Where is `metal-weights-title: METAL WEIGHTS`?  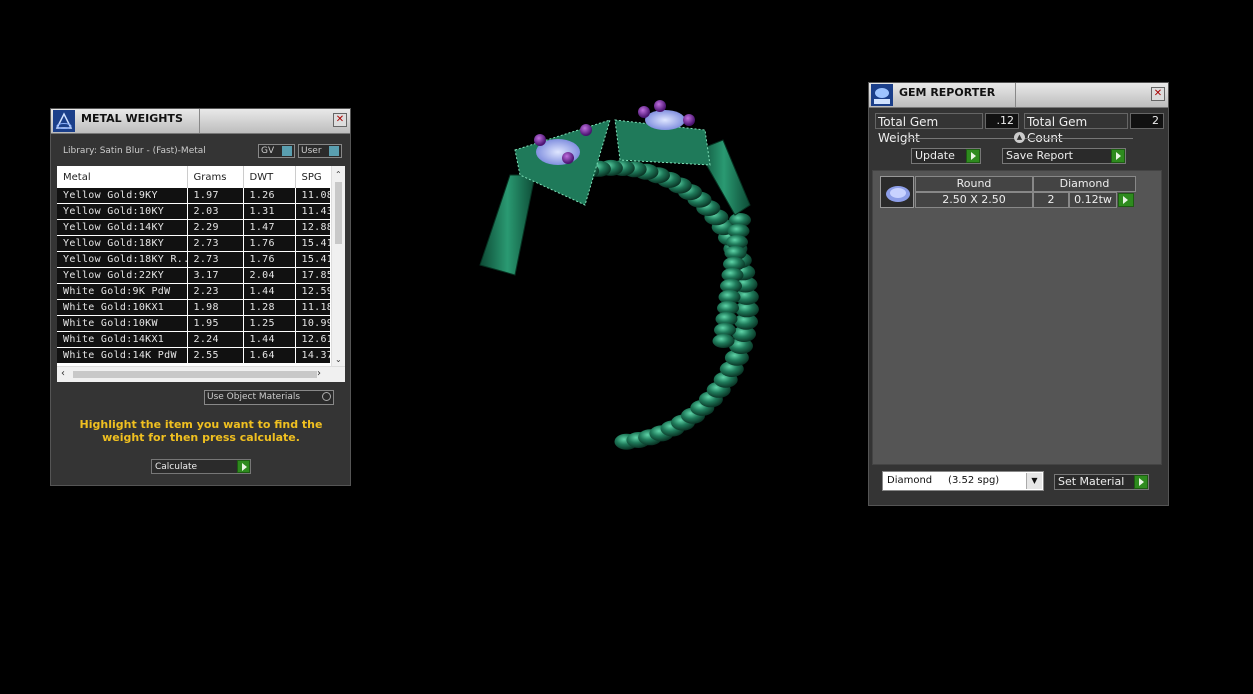 metal-weights-title: METAL WEIGHTS is located at coordinates (132, 118).